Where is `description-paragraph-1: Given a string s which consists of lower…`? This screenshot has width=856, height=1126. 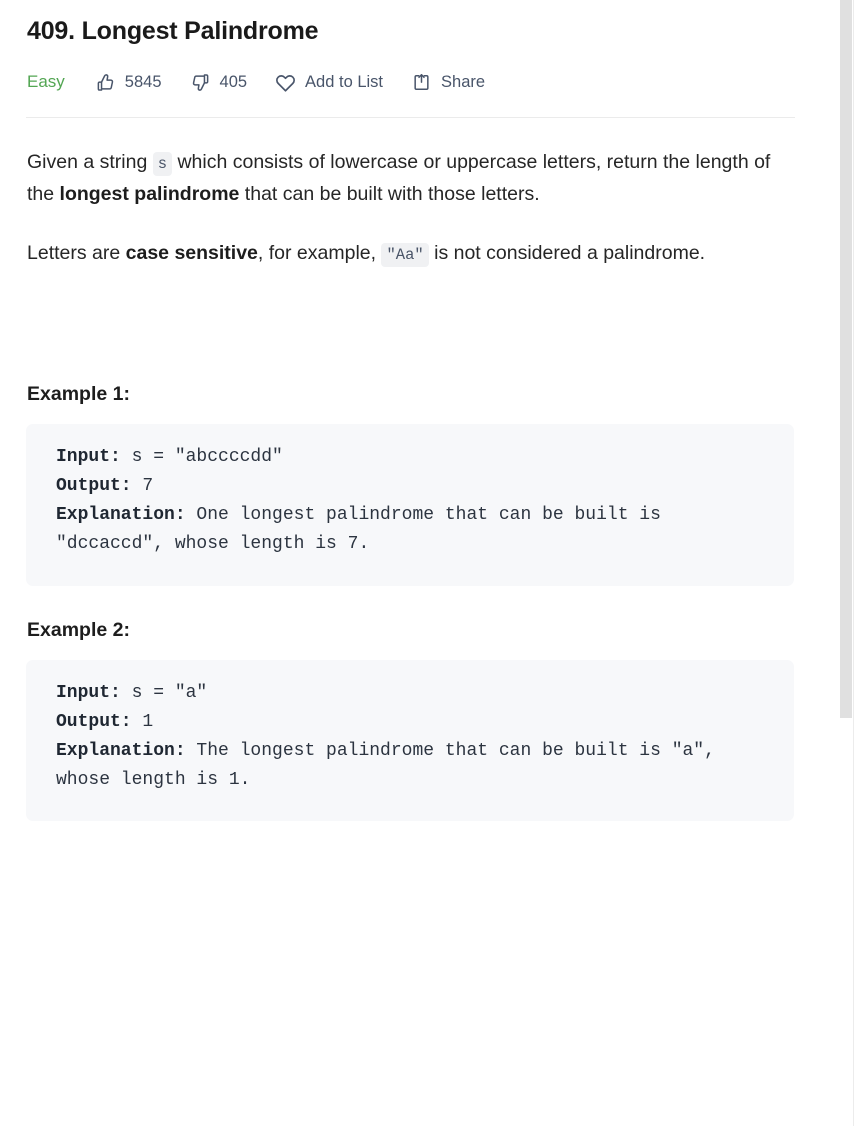
description-paragraph-1: Given a string s which consists of lower… is located at coordinates (409, 178).